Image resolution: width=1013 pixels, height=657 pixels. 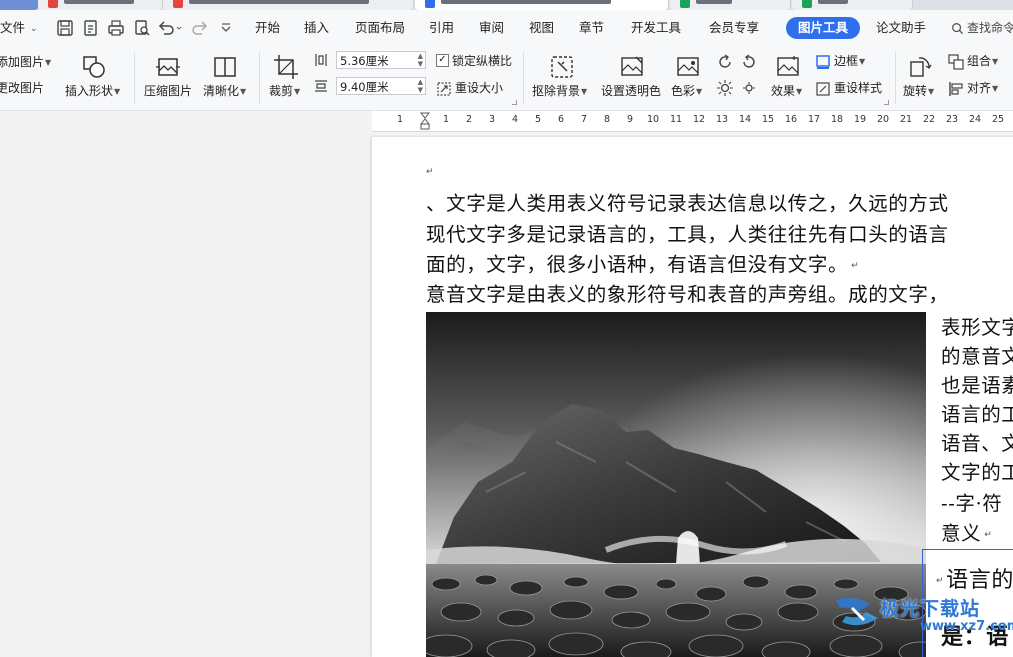 What do you see at coordinates (958, 29) in the screenshot?
I see `search-icon` at bounding box center [958, 29].